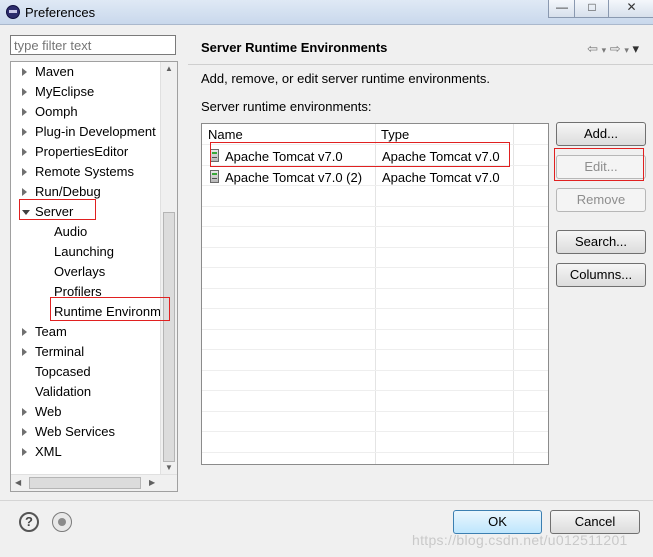  What do you see at coordinates (60, 12) in the screenshot?
I see `window-title: Preferences` at bounding box center [60, 12].